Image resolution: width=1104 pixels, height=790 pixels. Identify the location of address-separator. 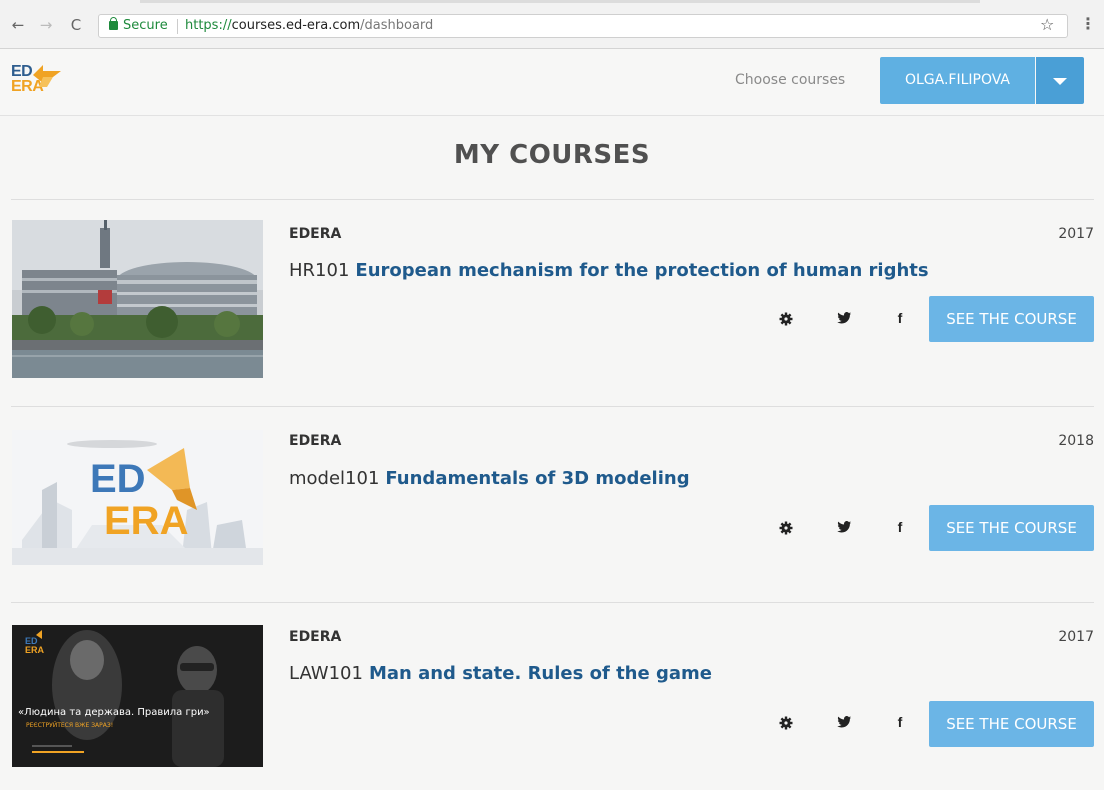
(177, 26).